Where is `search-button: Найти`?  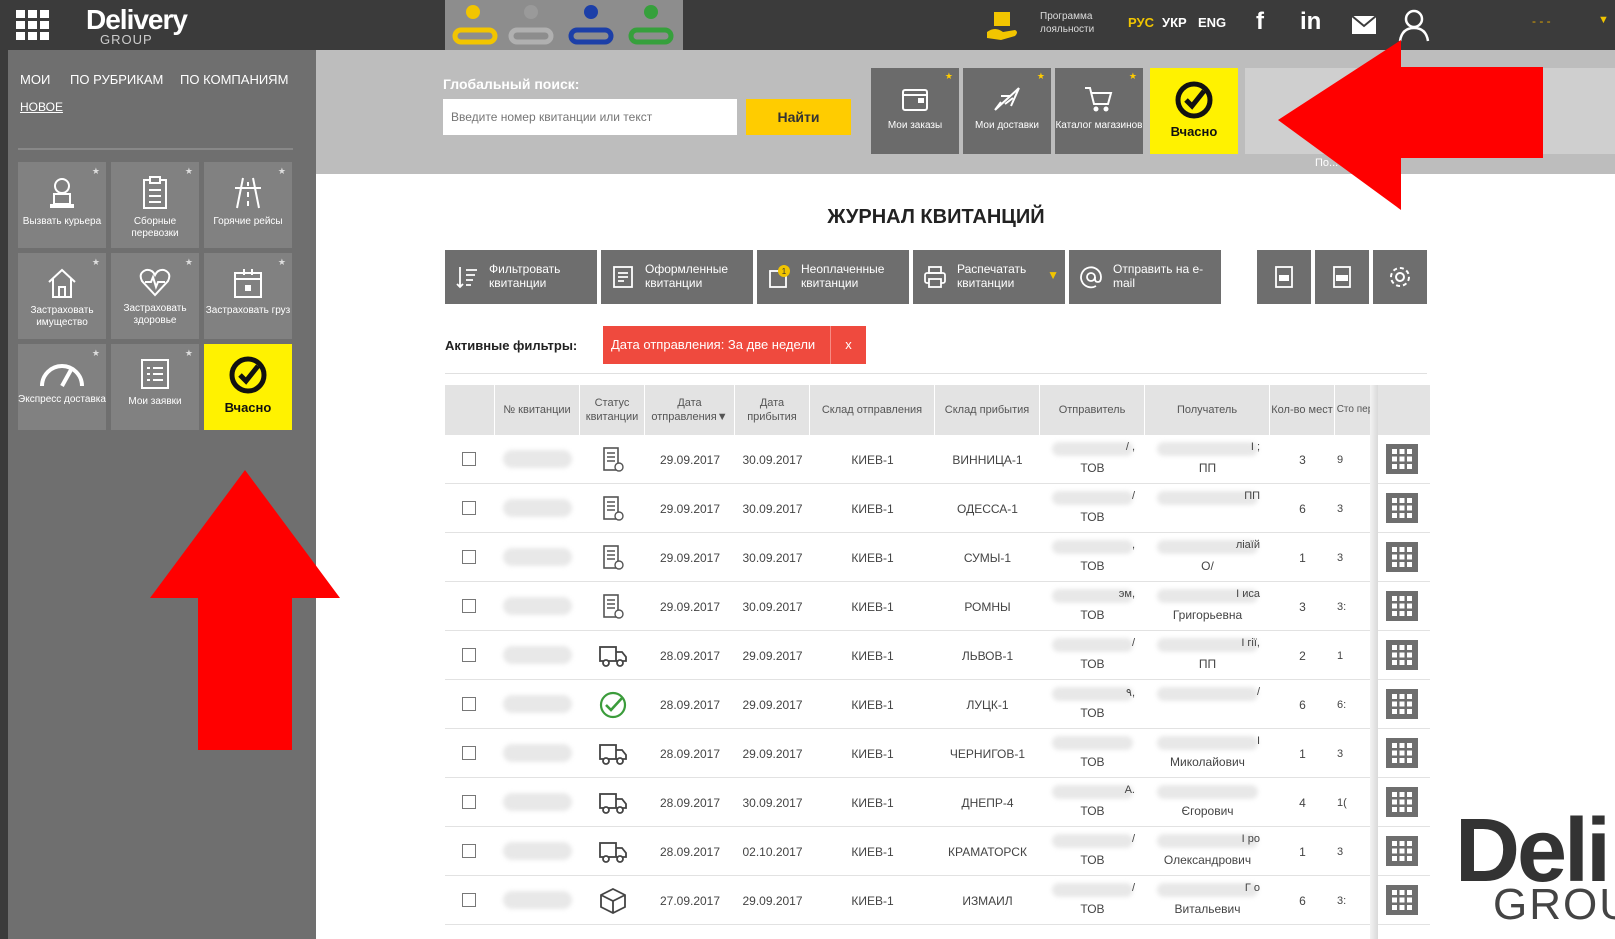 search-button: Найти is located at coordinates (798, 117).